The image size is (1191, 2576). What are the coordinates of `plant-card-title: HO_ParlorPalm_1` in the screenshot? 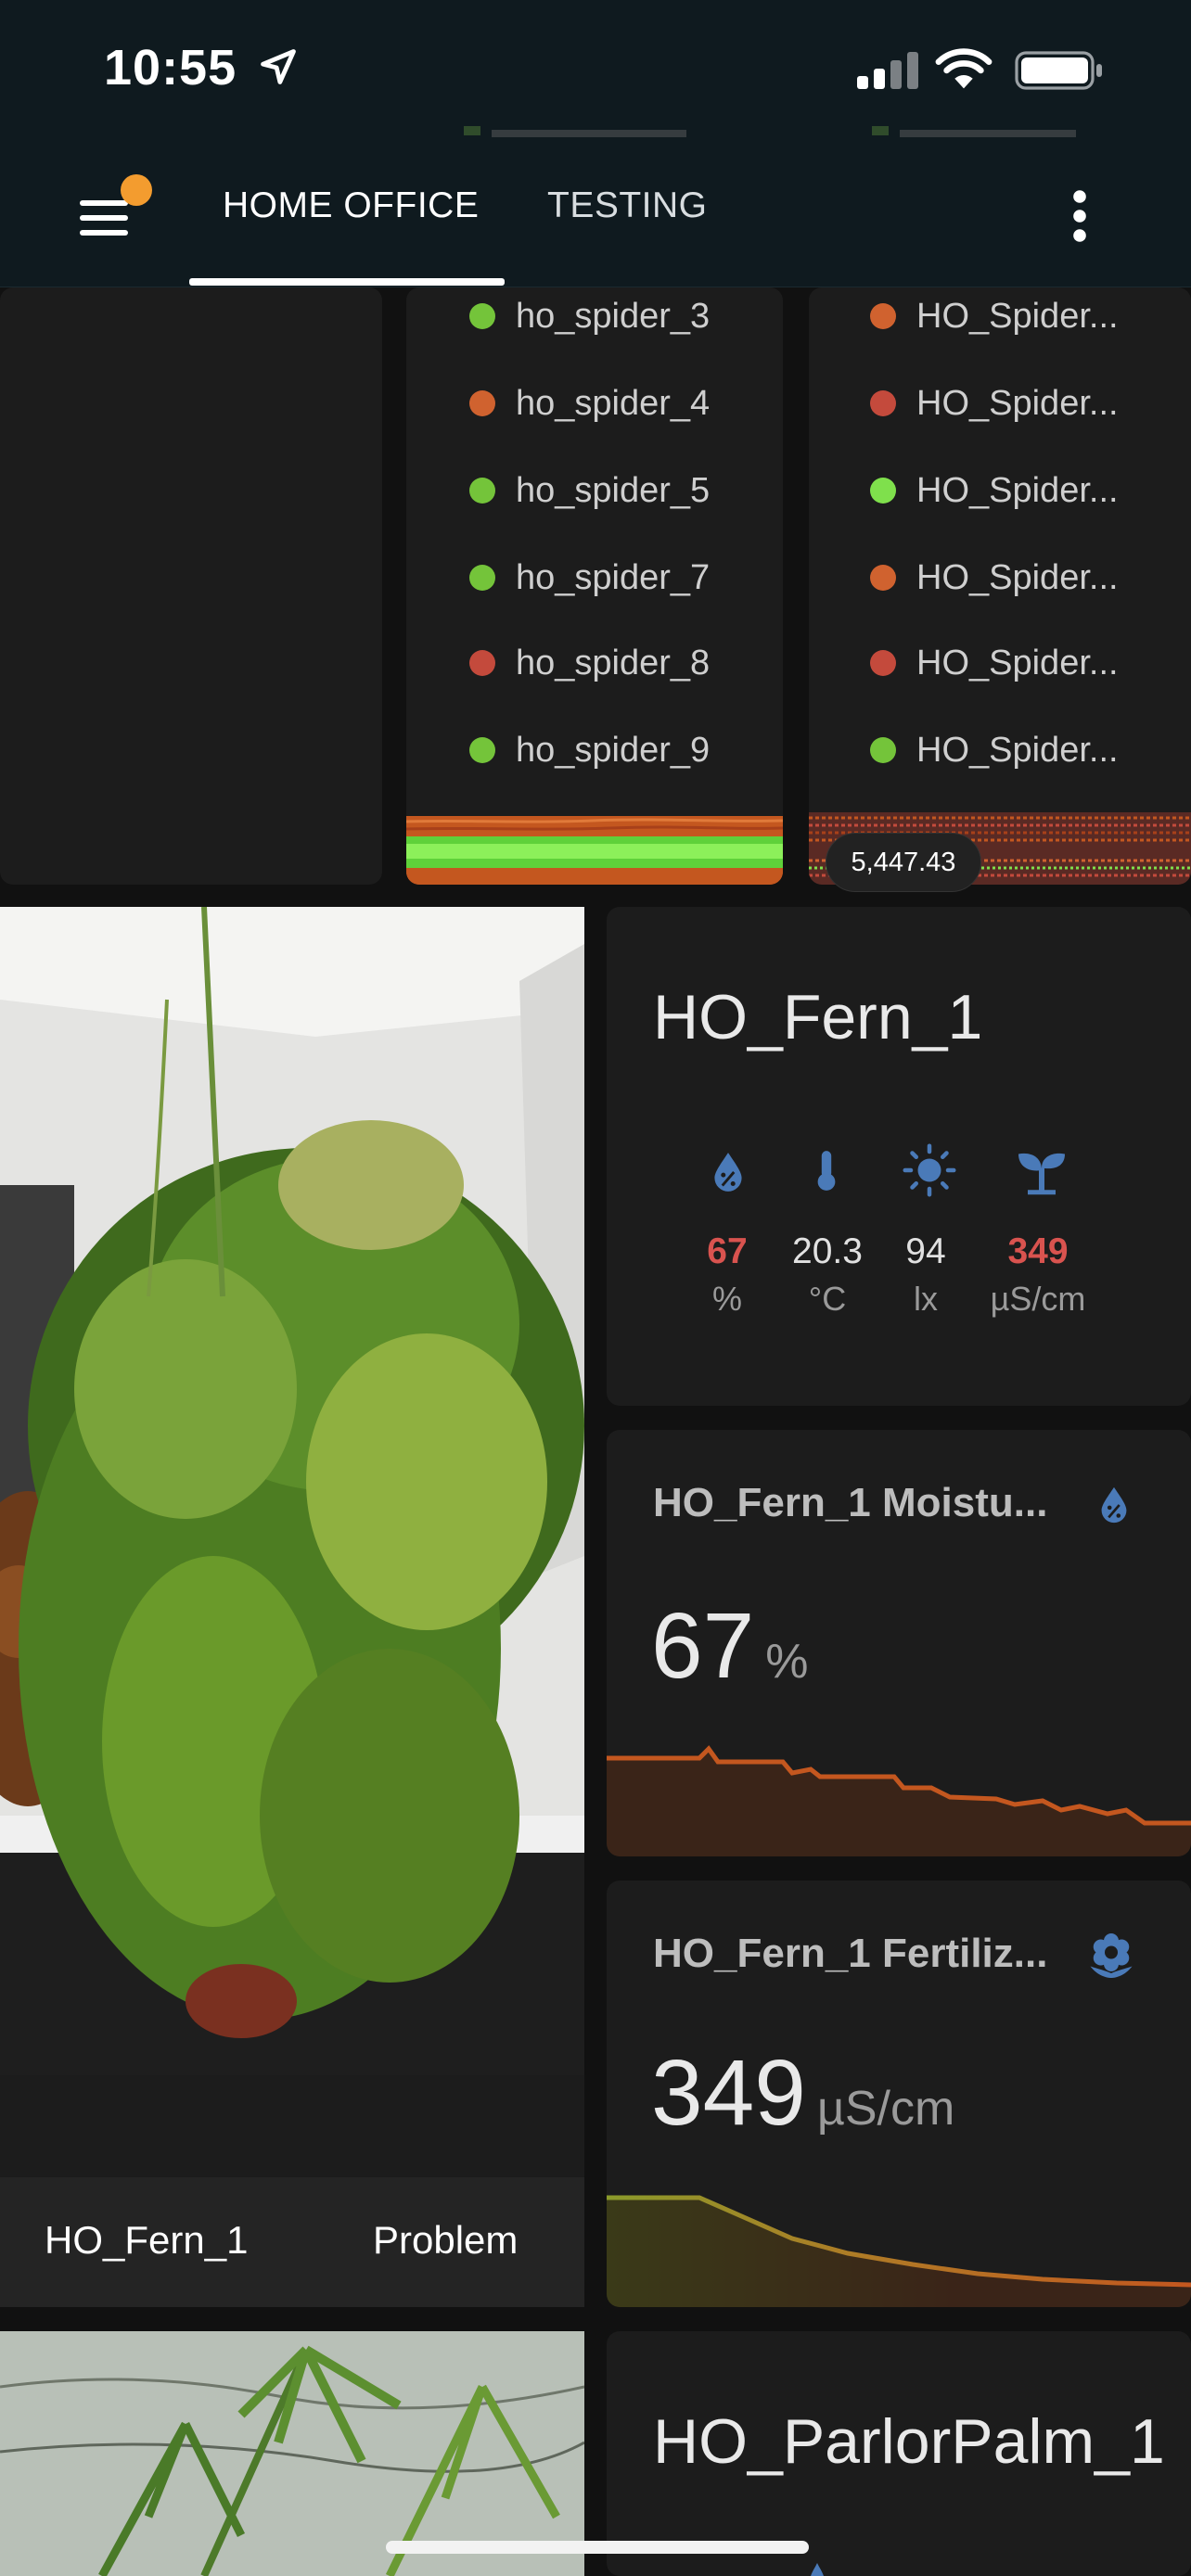 It's located at (909, 2441).